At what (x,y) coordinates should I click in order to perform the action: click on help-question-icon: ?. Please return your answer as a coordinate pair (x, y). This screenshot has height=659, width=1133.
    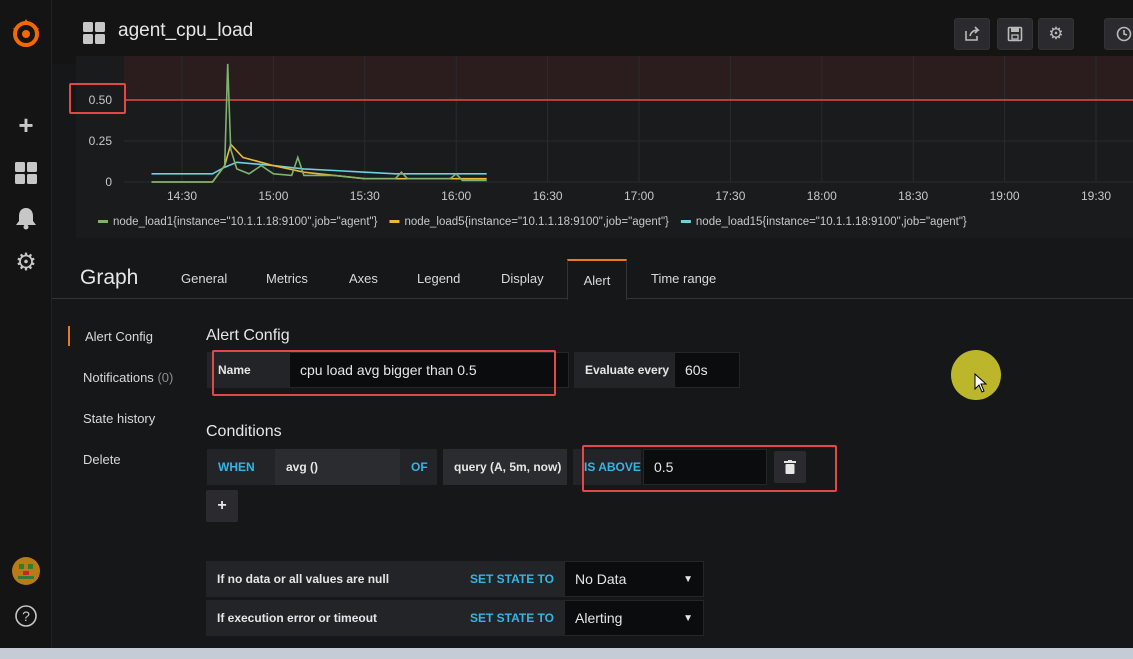
    Looking at the image, I should click on (26, 616).